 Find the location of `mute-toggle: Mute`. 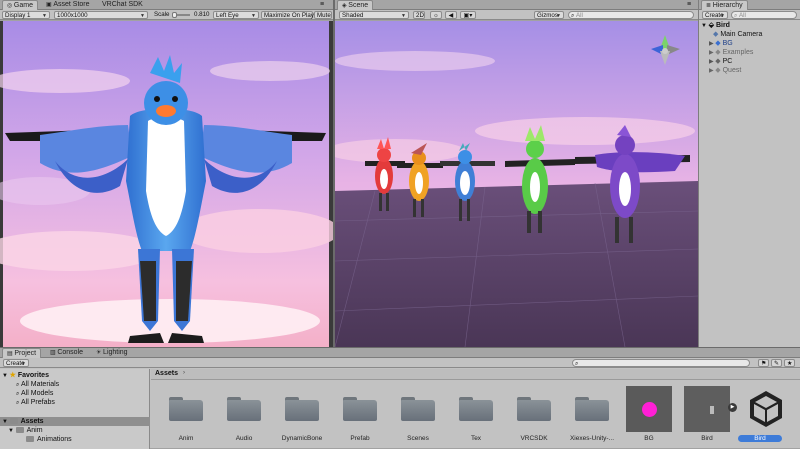

mute-toggle: Mute is located at coordinates (323, 15).